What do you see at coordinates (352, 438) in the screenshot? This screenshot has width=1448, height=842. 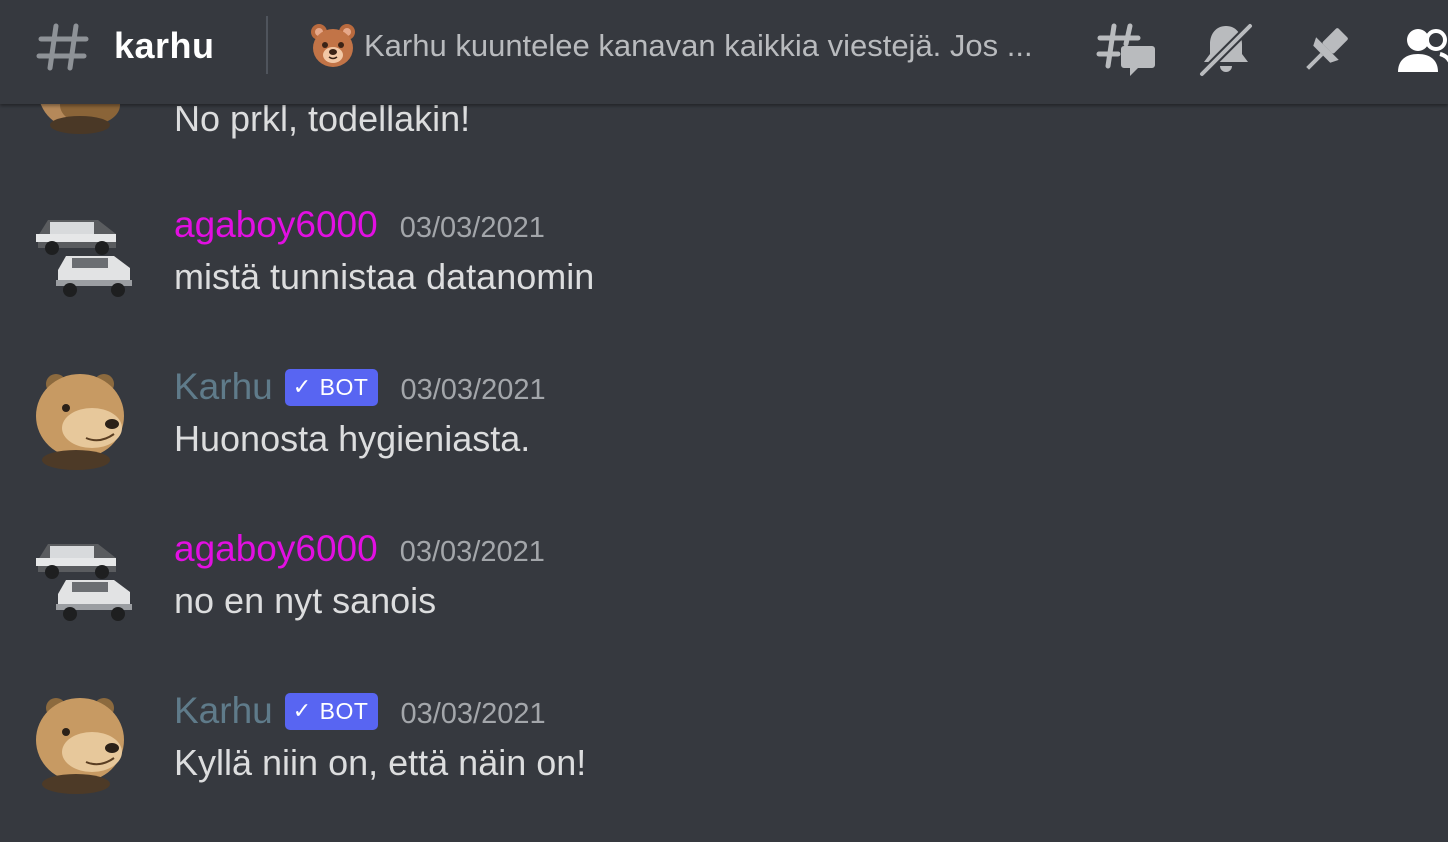 I see `message-text: Huonosta hygieniasta.` at bounding box center [352, 438].